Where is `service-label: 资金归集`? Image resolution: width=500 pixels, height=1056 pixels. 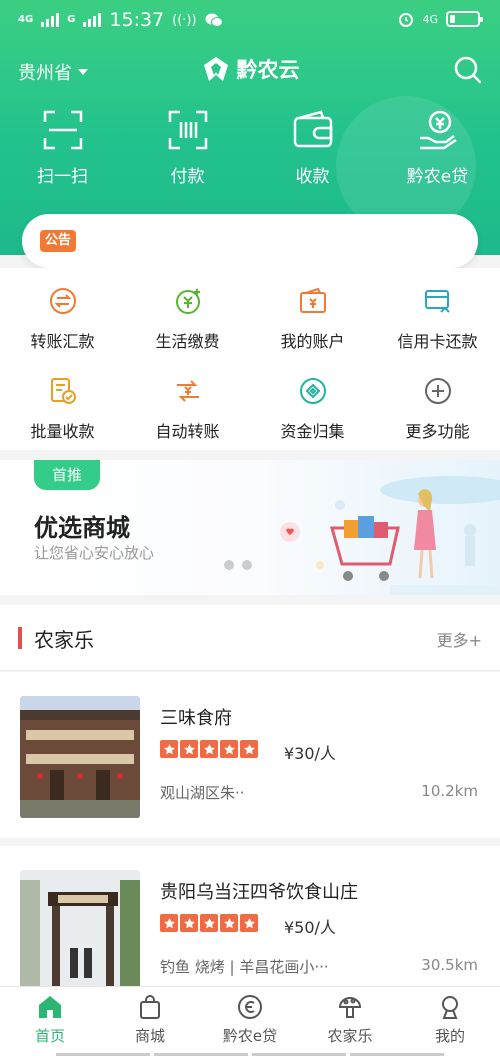 service-label: 资金归集 is located at coordinates (312, 431).